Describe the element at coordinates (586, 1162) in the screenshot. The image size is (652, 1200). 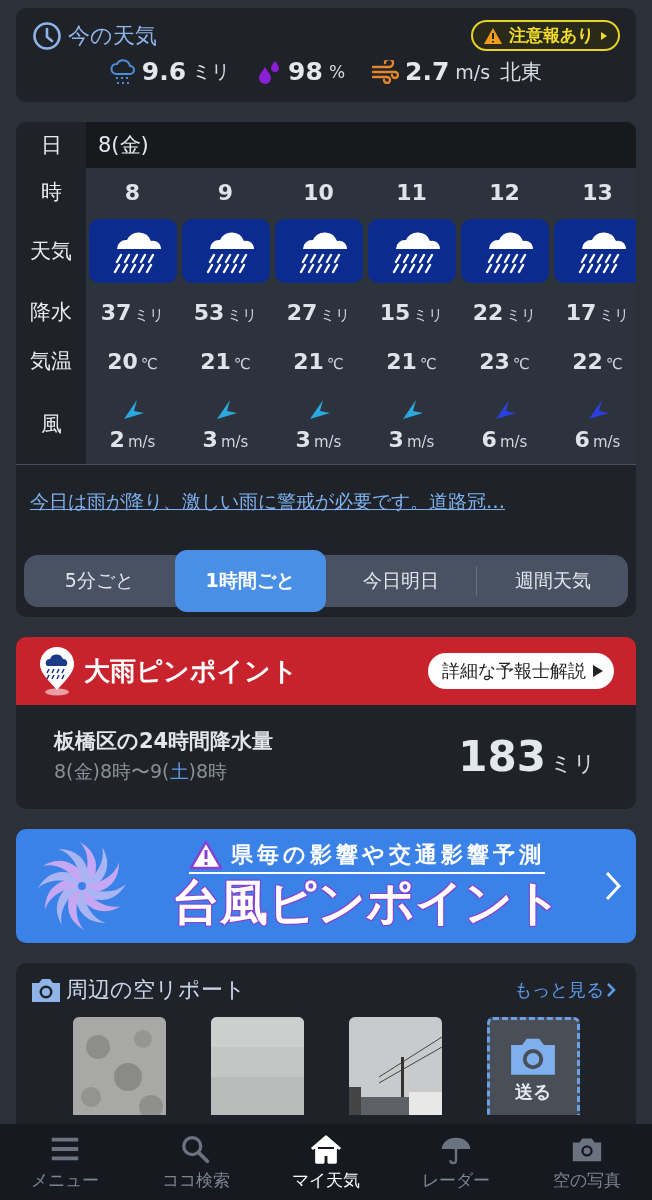
I see `nav-tab: 空の写真` at that location.